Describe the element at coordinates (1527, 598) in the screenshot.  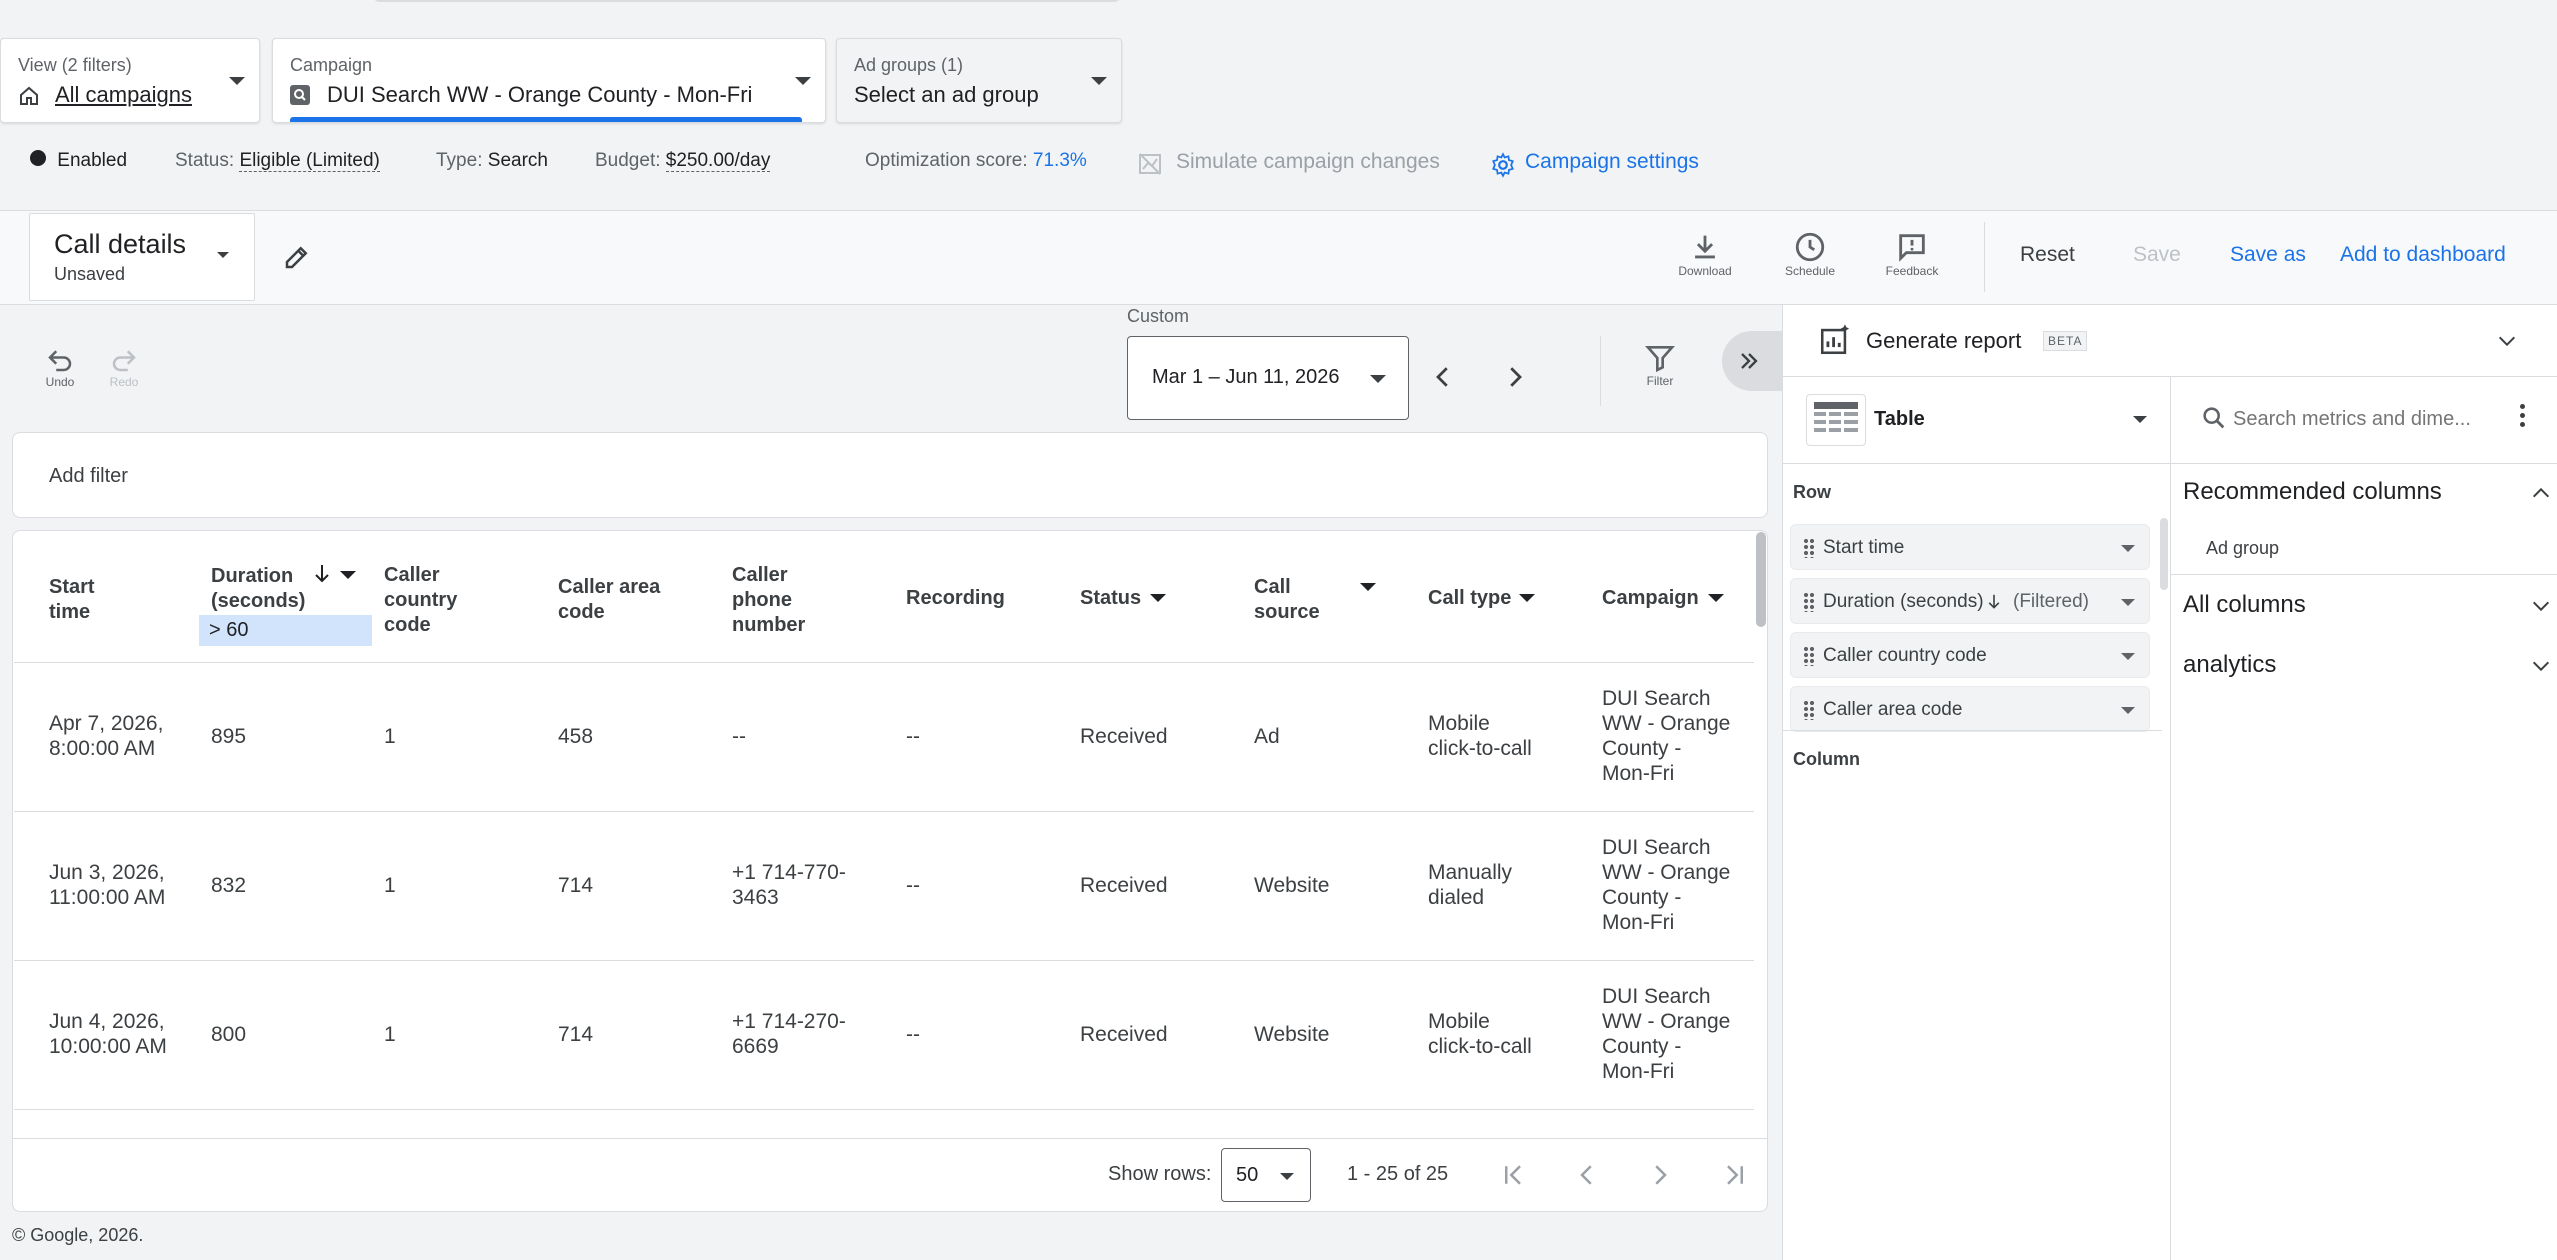
I see `header-type-menu` at that location.